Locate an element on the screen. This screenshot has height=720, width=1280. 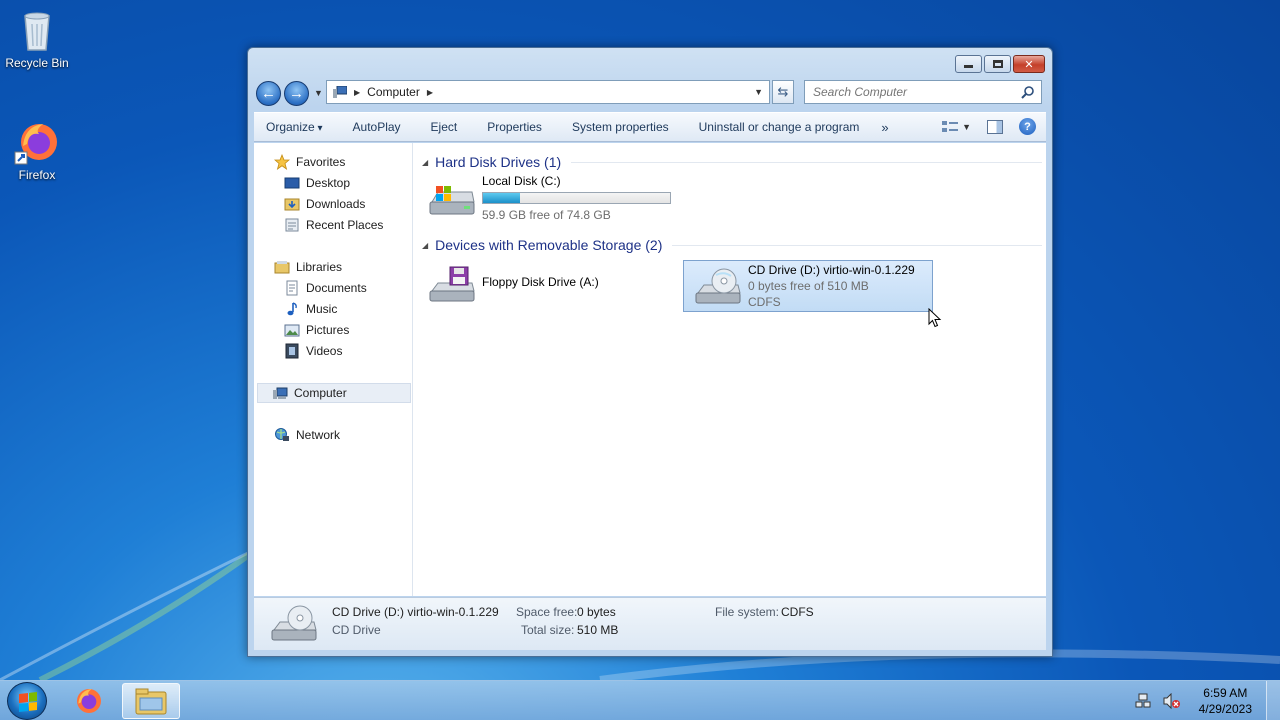
autoplay-button: AutoPlay is located at coordinates (377, 127).